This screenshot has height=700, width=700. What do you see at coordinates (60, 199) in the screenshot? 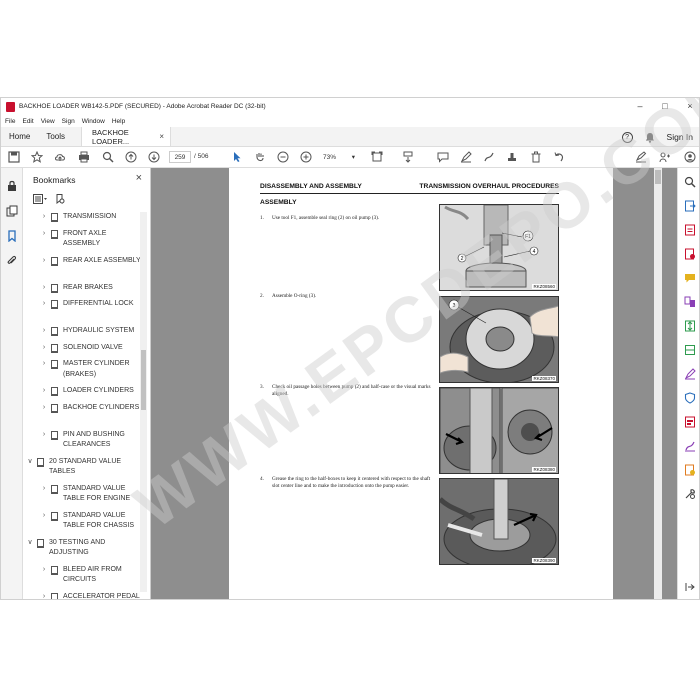
I see `find-bookmark-icon` at bounding box center [60, 199].